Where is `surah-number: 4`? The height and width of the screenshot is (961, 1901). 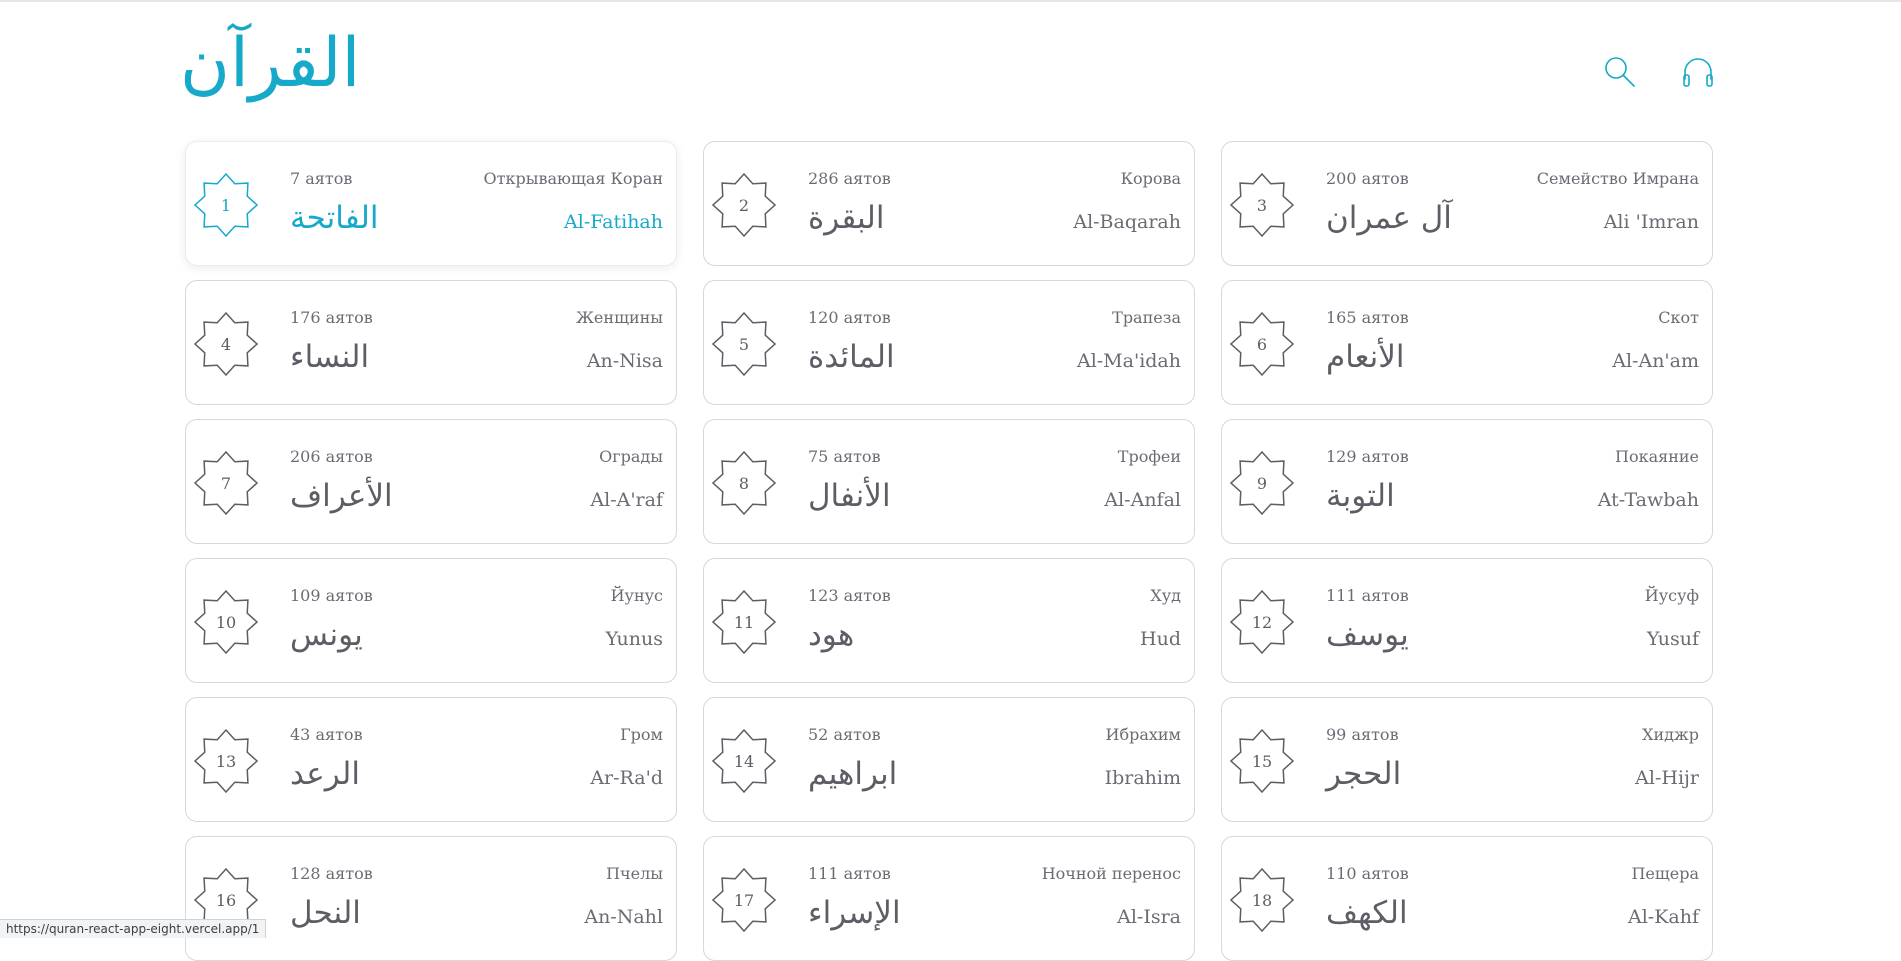
surah-number: 4 is located at coordinates (226, 344).